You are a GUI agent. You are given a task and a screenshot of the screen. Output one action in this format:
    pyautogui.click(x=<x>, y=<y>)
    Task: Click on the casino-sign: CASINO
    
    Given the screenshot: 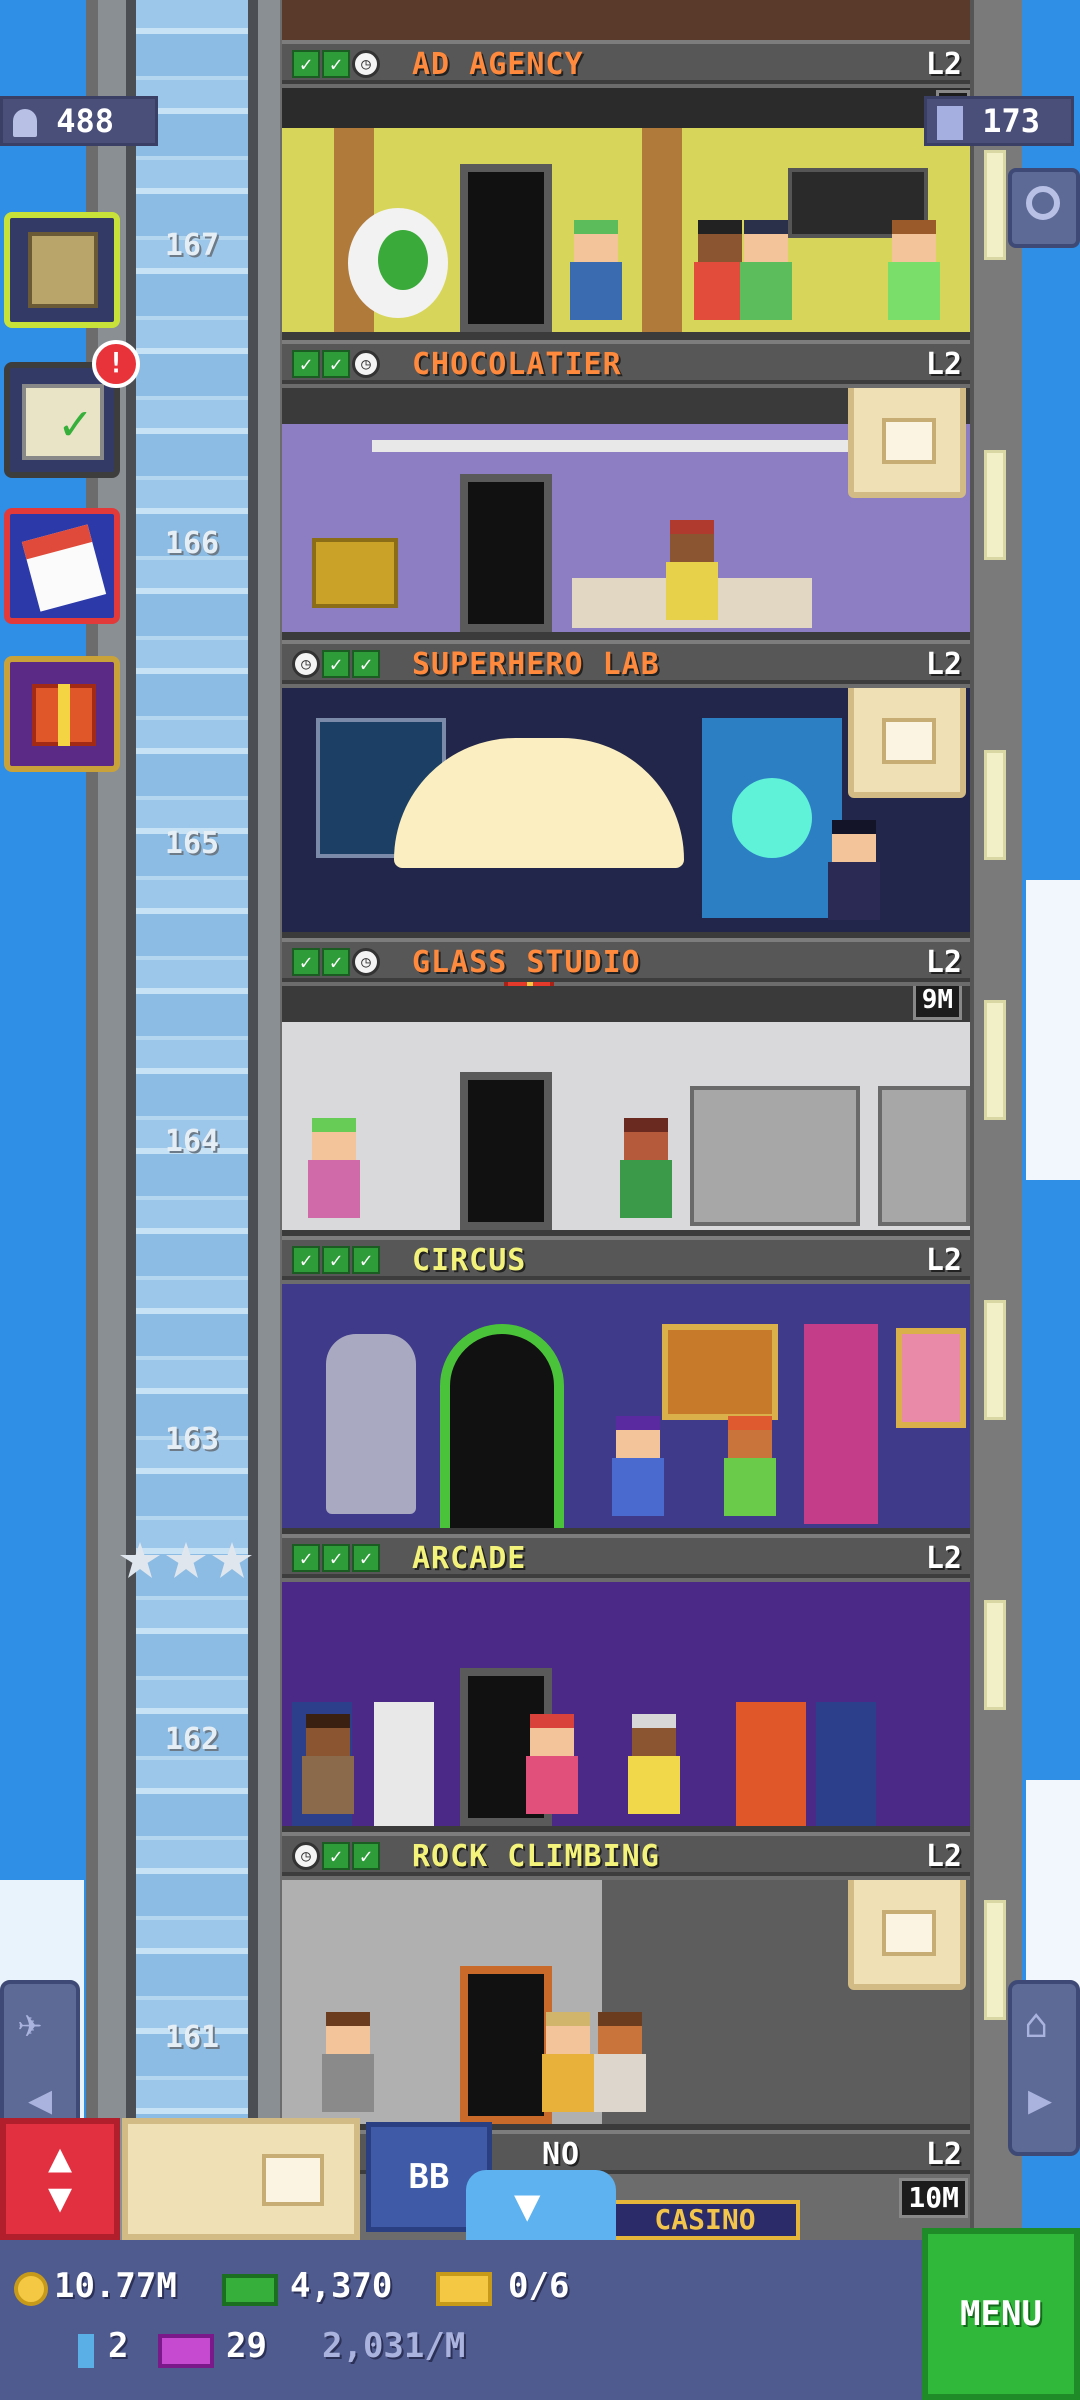 What is the action you would take?
    pyautogui.click(x=705, y=2220)
    